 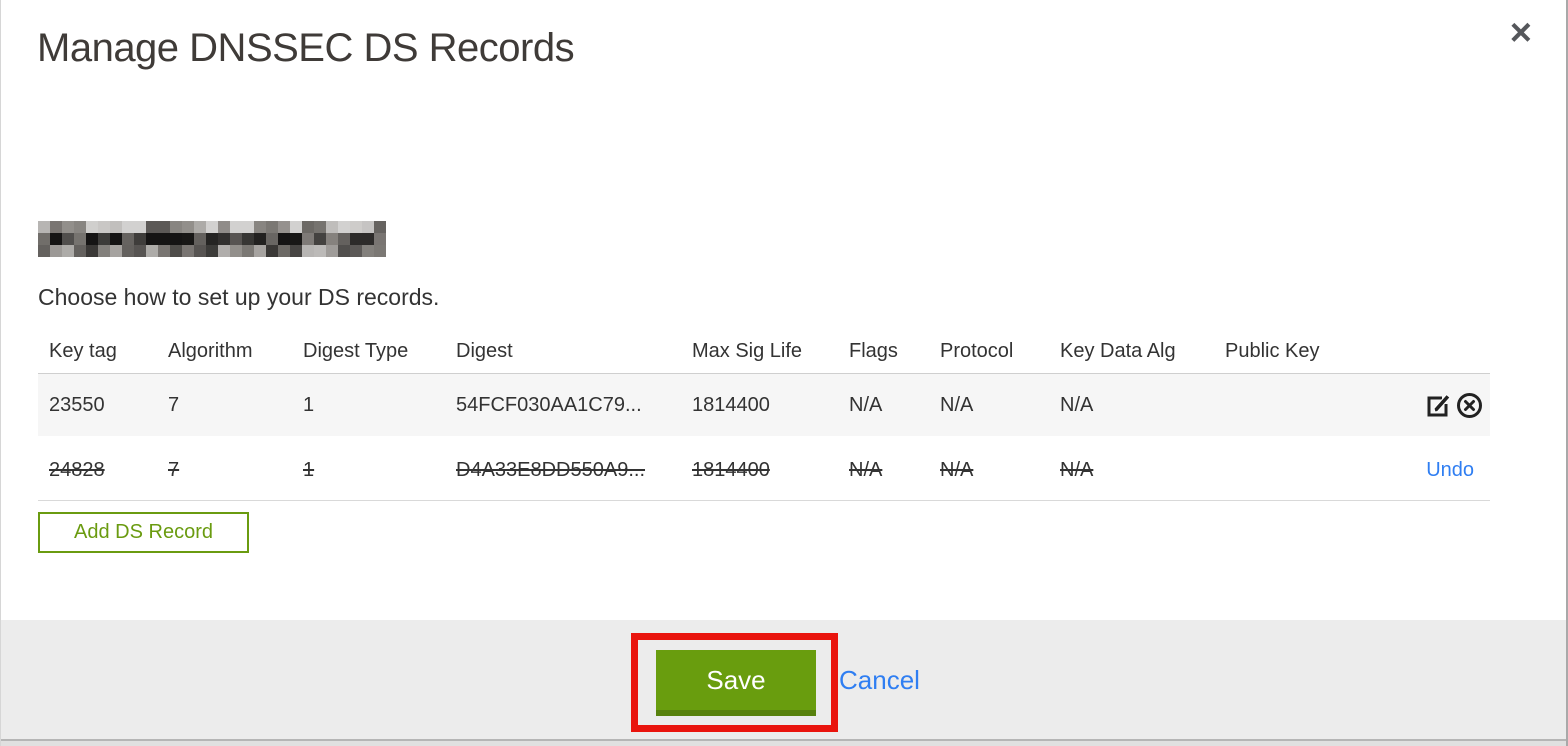 I want to click on col-header-key-tag: Key tag, so click(x=83, y=351).